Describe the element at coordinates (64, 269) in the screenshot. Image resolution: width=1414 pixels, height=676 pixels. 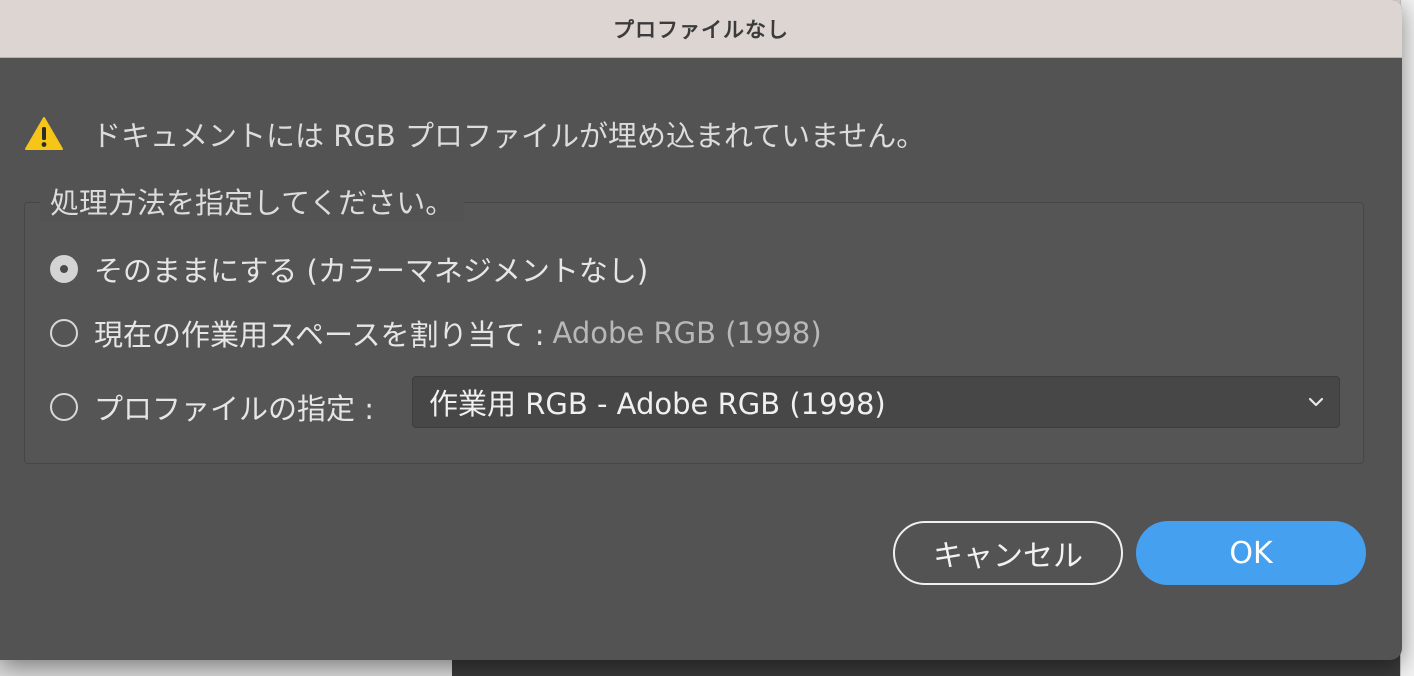
I see `radio-leave-as-is` at that location.